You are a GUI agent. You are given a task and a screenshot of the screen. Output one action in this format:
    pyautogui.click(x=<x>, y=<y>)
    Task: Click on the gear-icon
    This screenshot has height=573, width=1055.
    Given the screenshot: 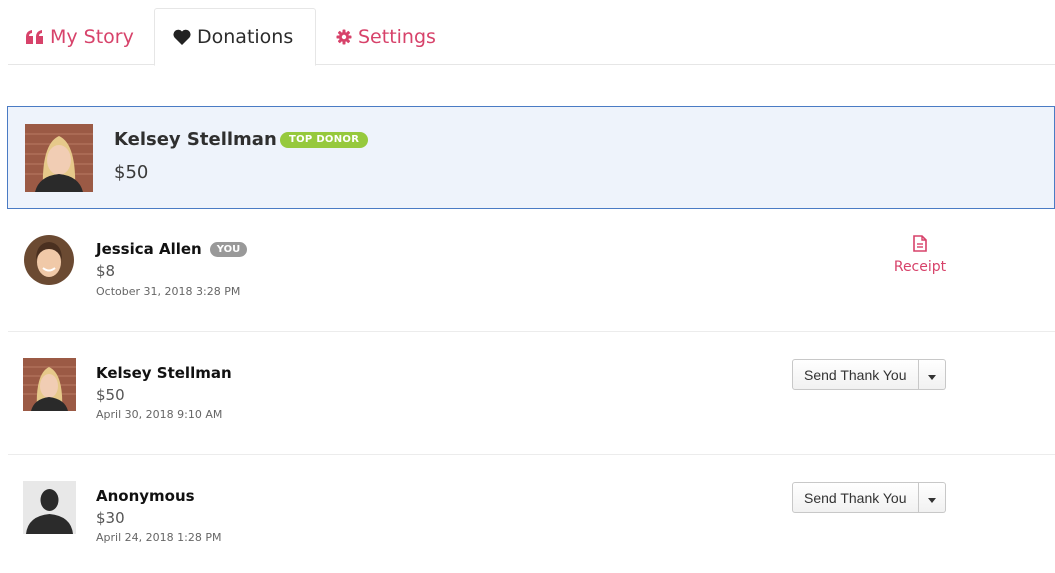 What is the action you would take?
    pyautogui.click(x=344, y=37)
    